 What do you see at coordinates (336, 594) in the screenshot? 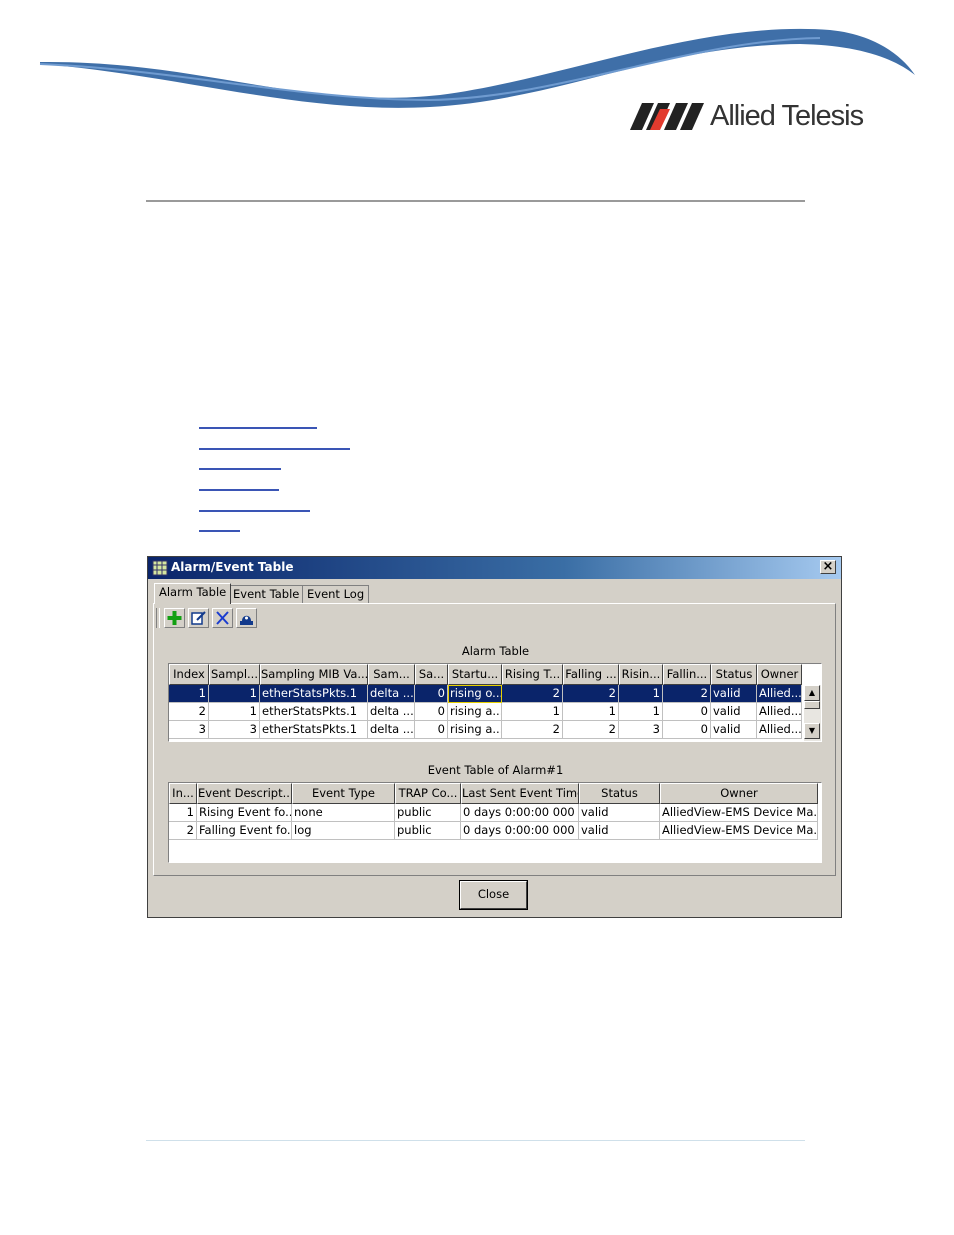
I see `tab-event-log: Event Log` at bounding box center [336, 594].